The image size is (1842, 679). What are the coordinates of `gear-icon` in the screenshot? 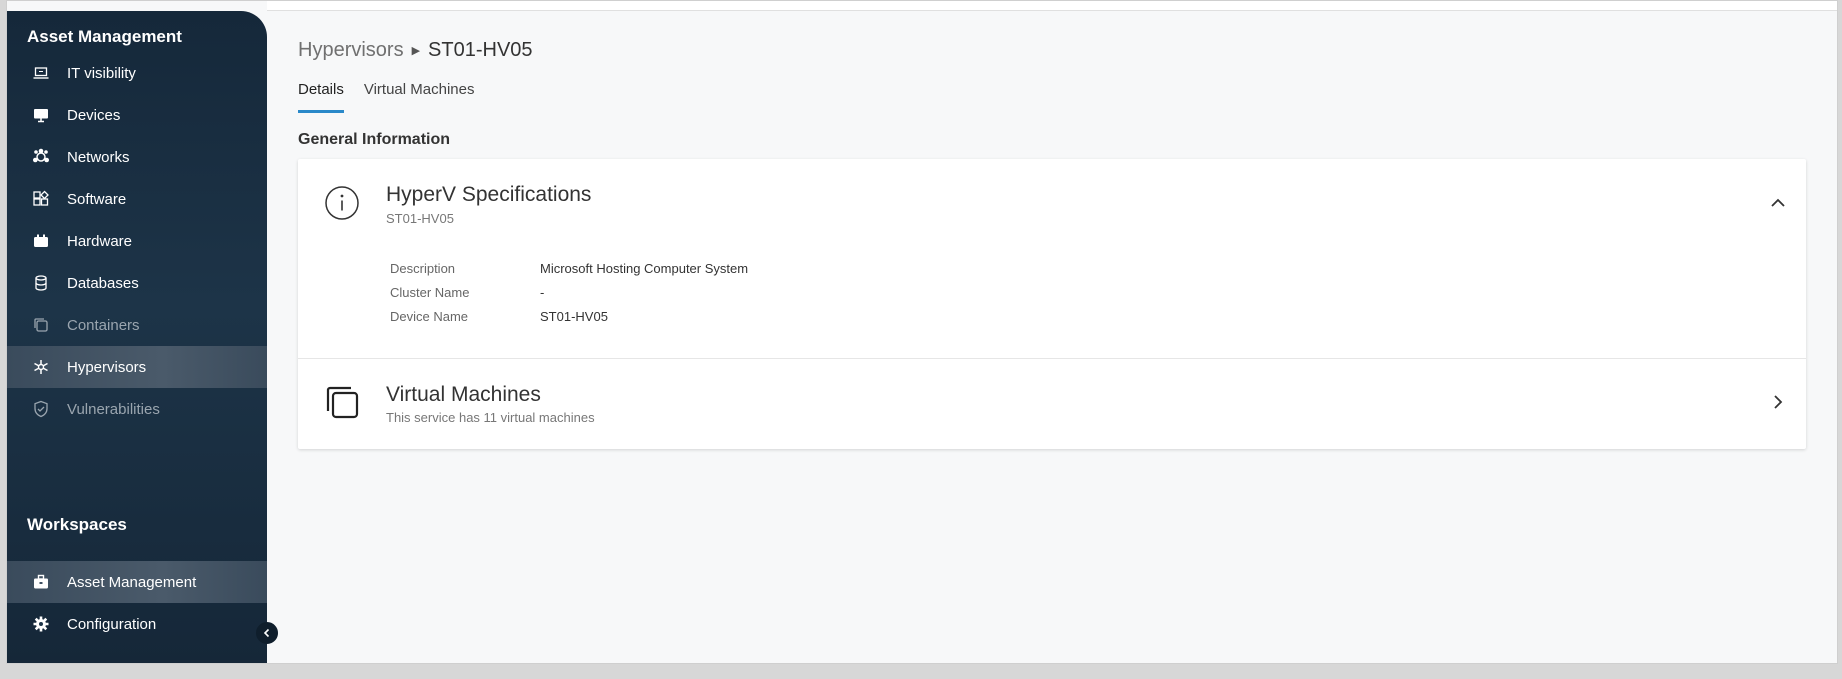 It's located at (41, 624).